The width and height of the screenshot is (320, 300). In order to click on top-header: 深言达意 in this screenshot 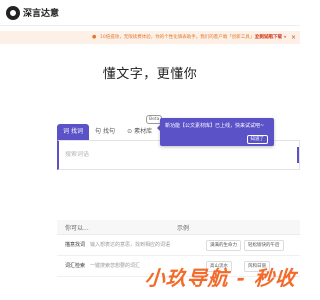, I will do `click(150, 13)`.